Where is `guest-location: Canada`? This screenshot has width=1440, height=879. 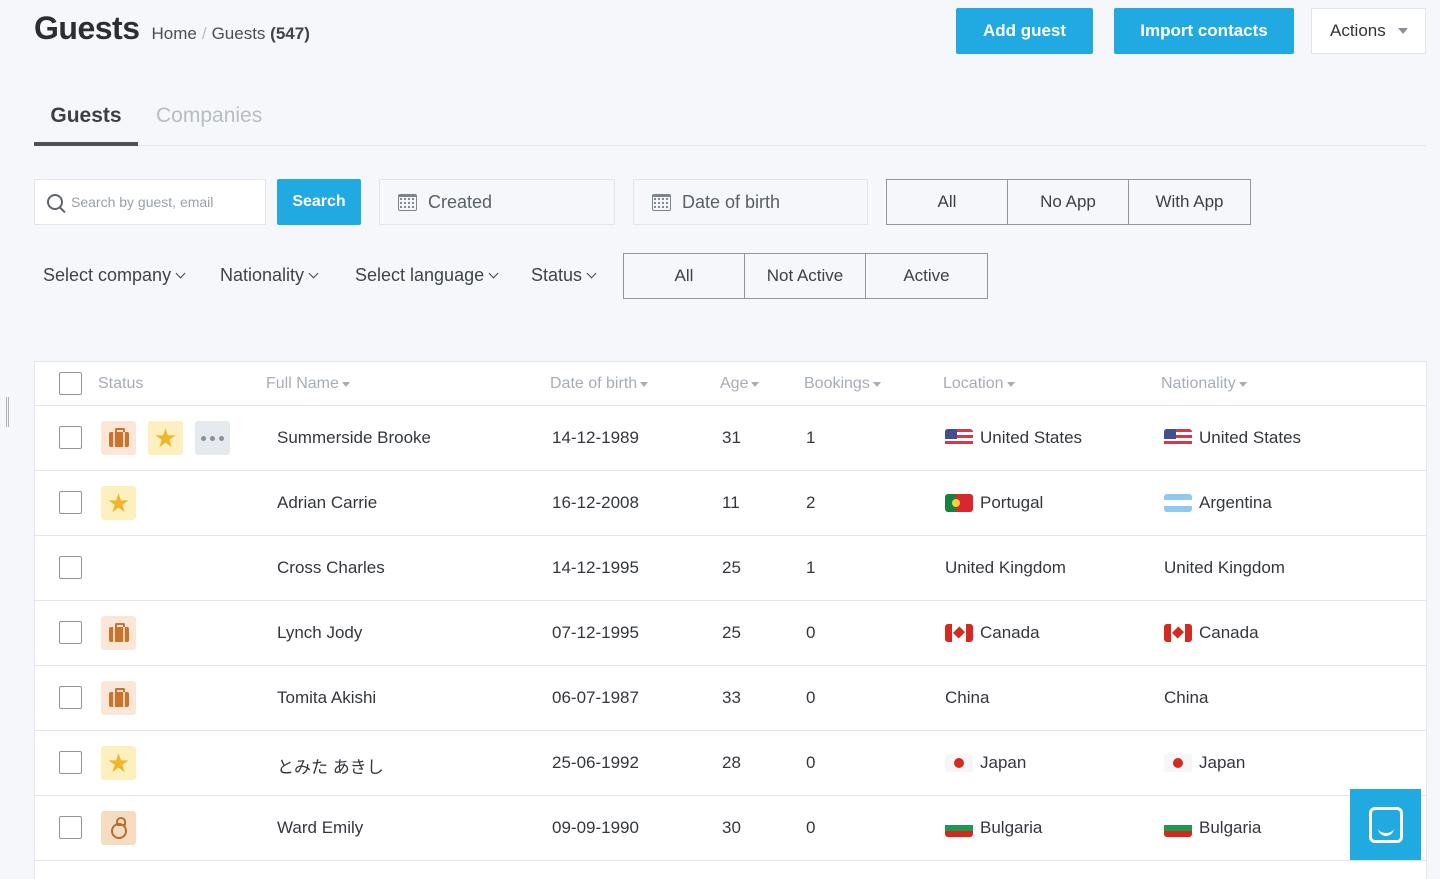
guest-location: Canada is located at coordinates (992, 633).